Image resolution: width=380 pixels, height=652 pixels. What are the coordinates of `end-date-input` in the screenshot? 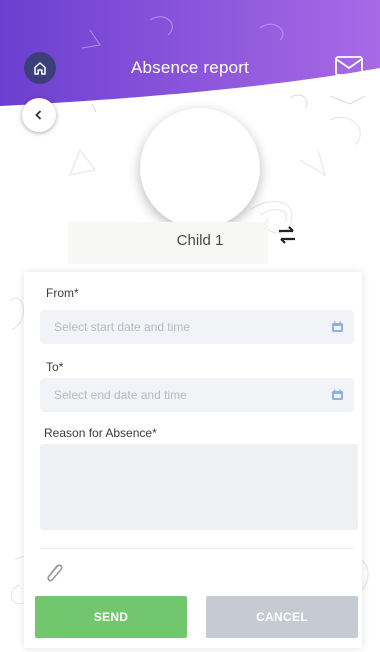 It's located at (187, 395).